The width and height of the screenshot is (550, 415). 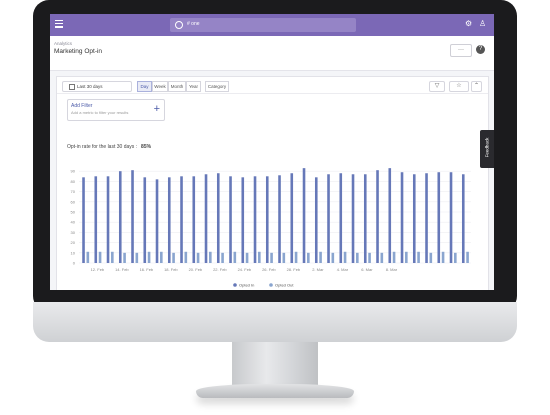 What do you see at coordinates (220, 269) in the screenshot?
I see `x-tick-label: 22. Feb` at bounding box center [220, 269].